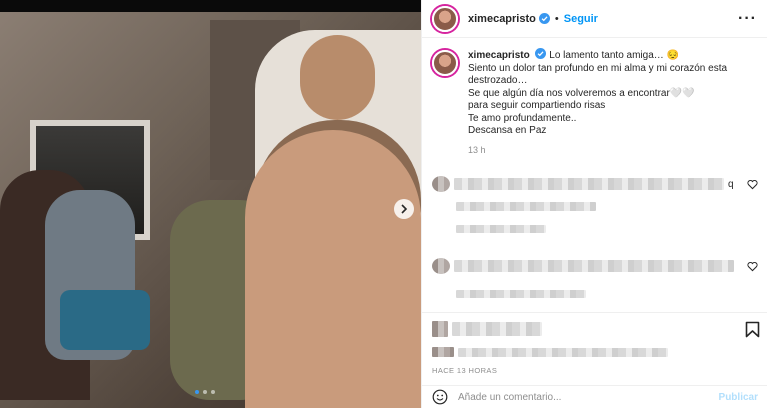 This screenshot has width=767, height=408. Describe the element at coordinates (731, 184) in the screenshot. I see `comment-trailing-char: q` at that location.